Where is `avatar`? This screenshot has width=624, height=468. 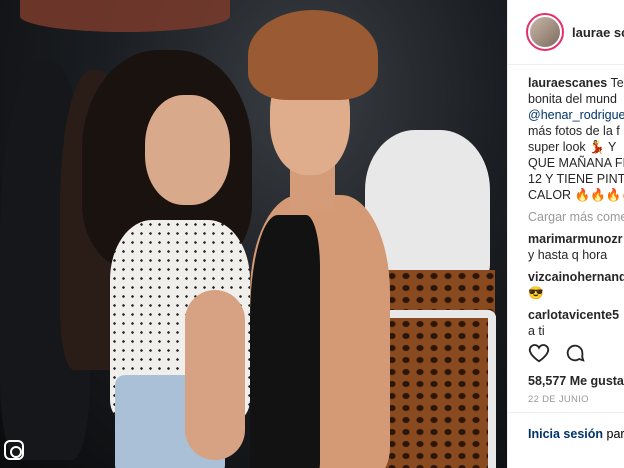
avatar is located at coordinates (545, 32).